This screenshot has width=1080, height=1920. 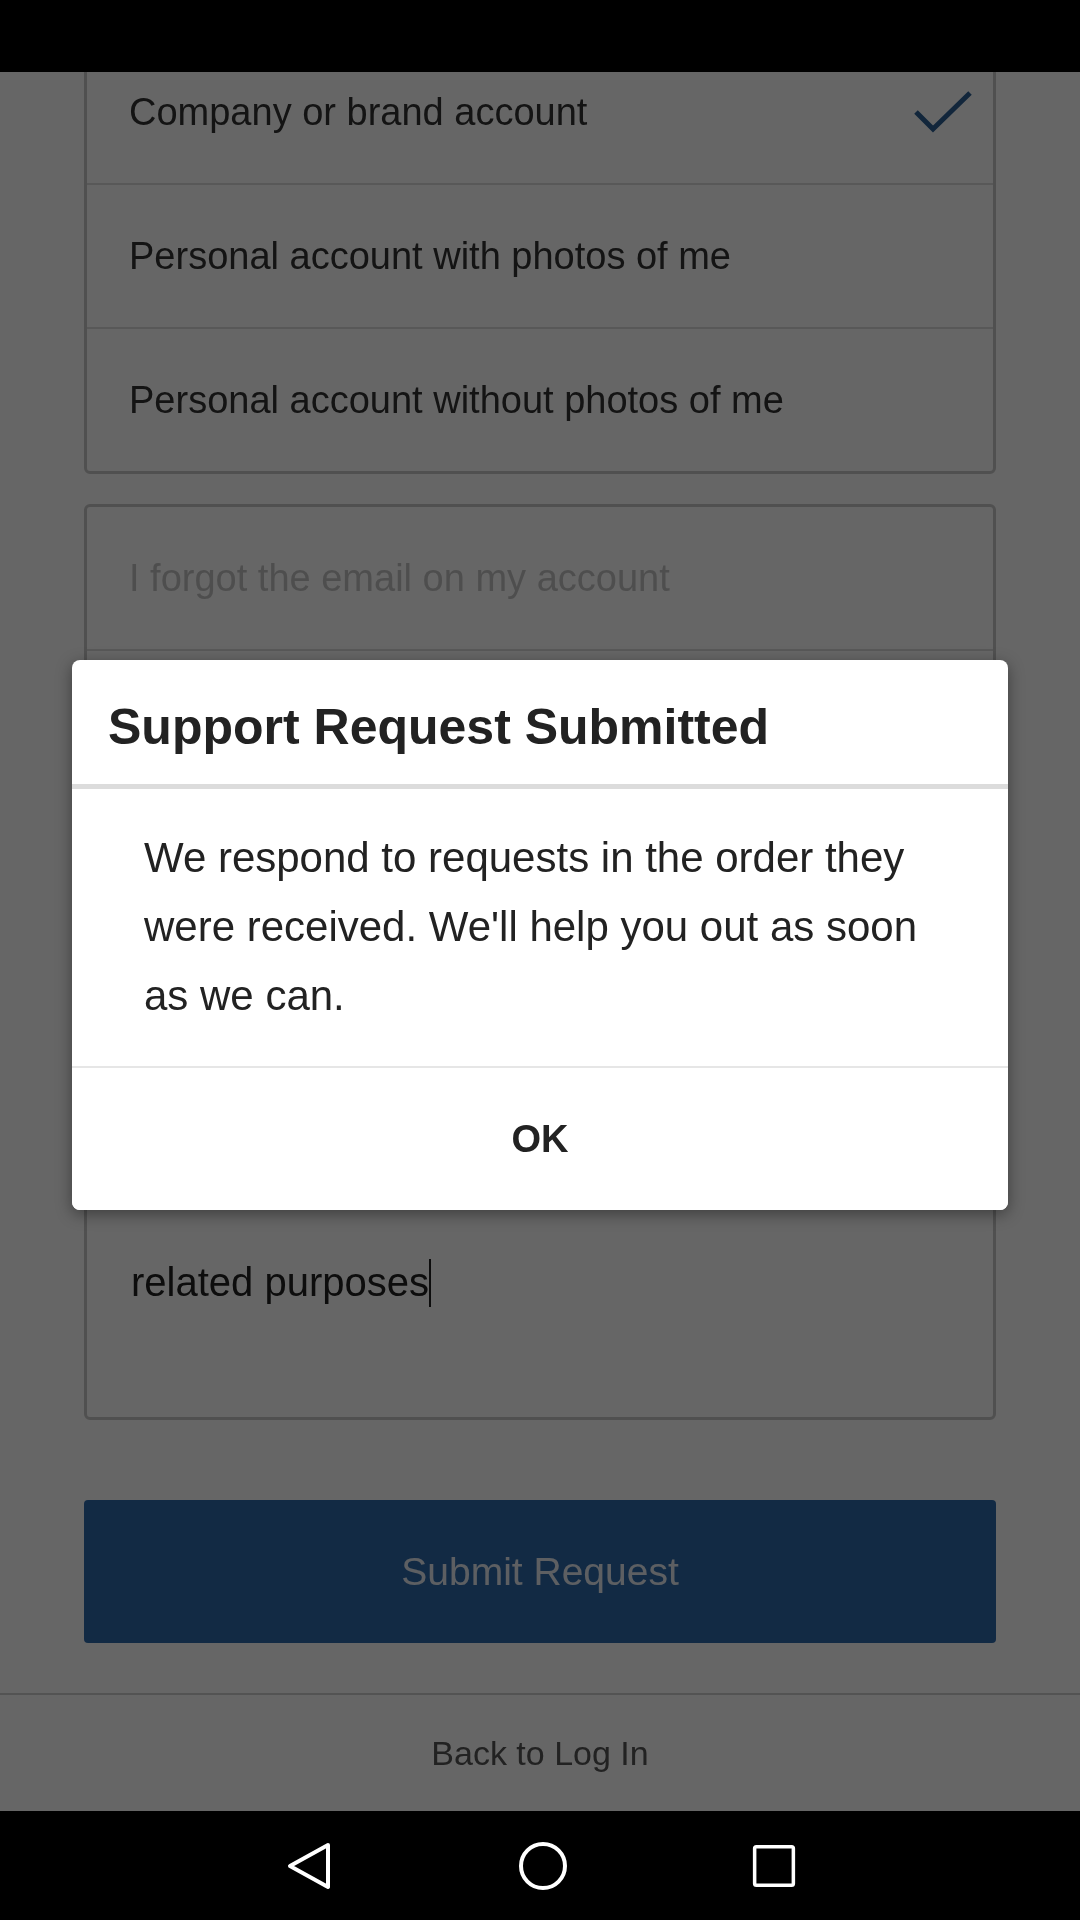 I want to click on dialog-title: Support Request Submitted, so click(x=540, y=724).